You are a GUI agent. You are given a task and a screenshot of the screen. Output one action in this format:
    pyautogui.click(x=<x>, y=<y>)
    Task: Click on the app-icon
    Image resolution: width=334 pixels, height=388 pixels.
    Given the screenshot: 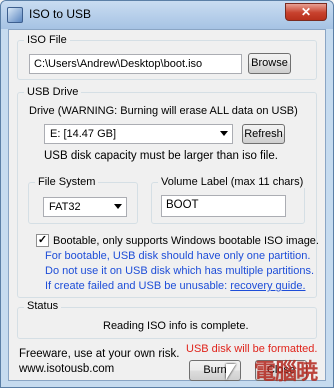 What is the action you would take?
    pyautogui.click(x=15, y=15)
    